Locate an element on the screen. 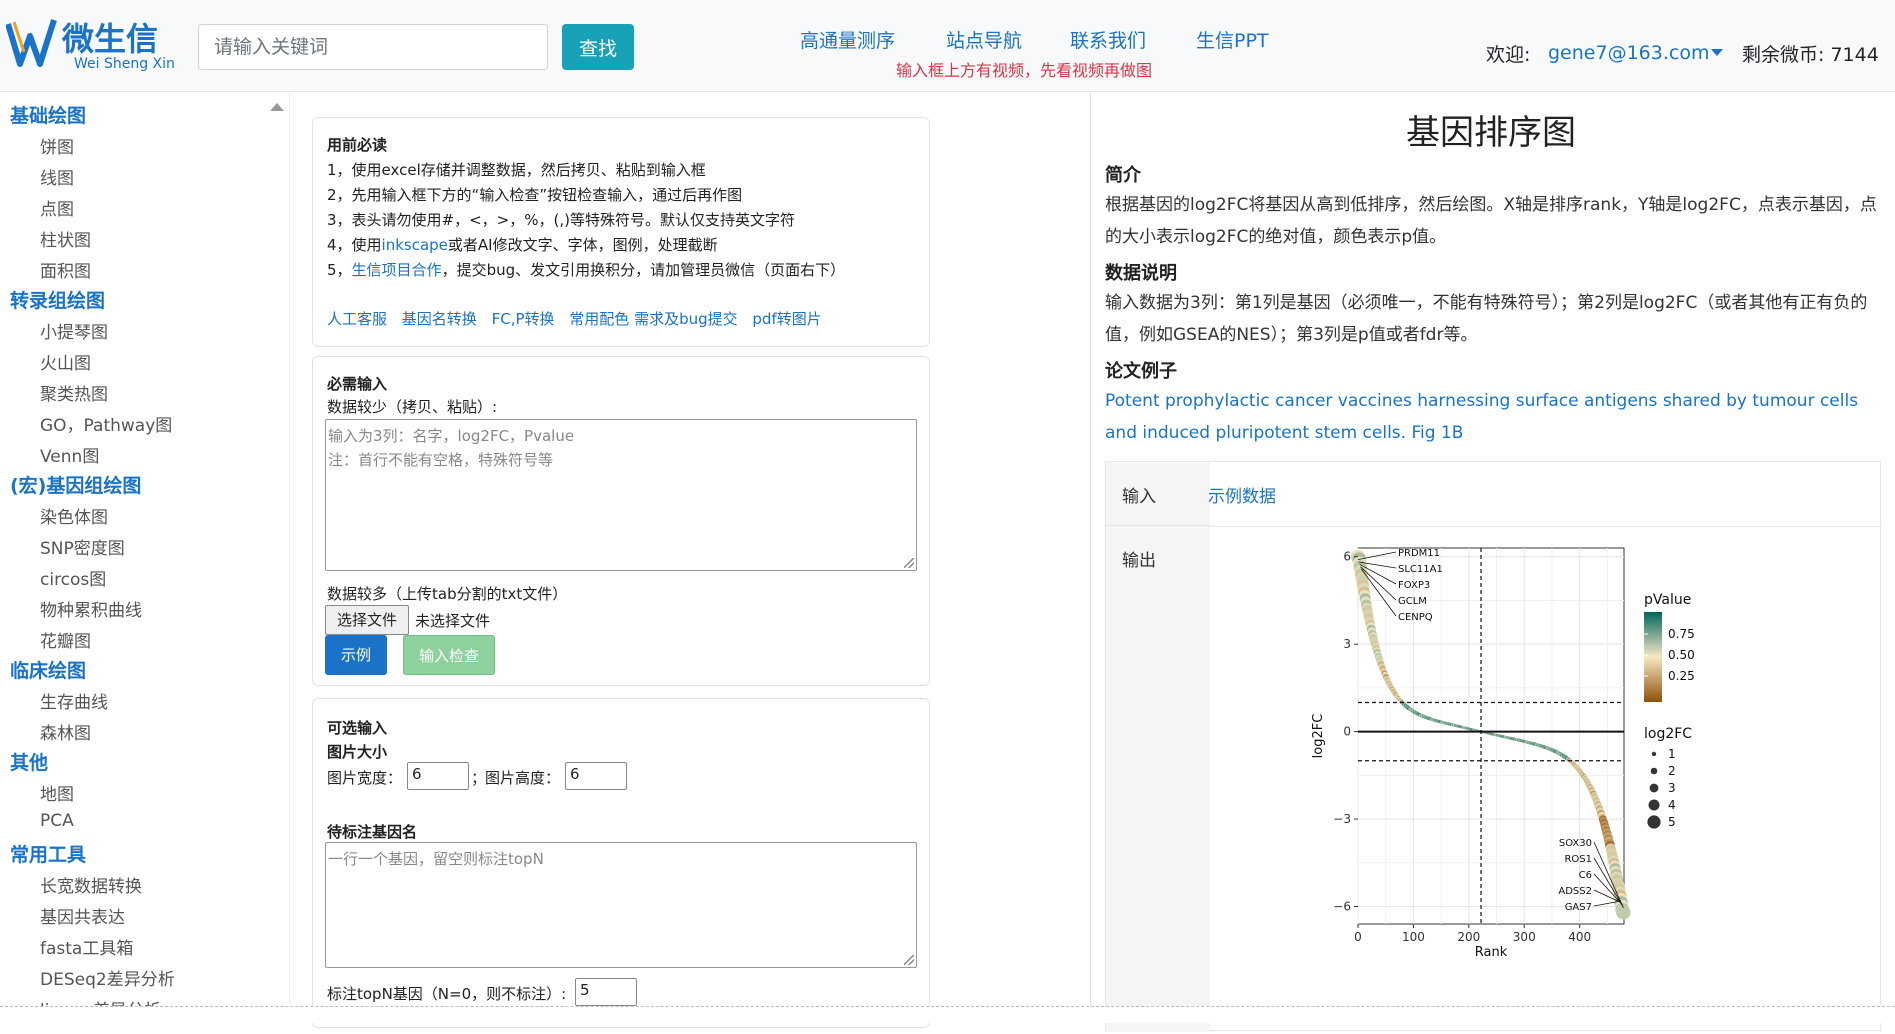  sidebar-item-fasta: fasta工具箱 is located at coordinates (86, 946).